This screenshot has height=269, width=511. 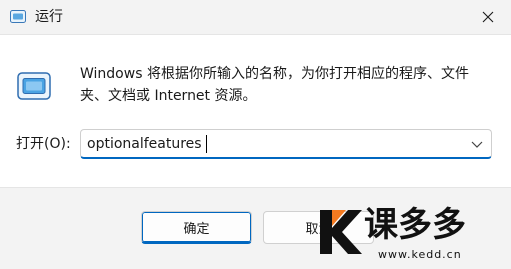 I want to click on run-combobox, so click(x=286, y=144).